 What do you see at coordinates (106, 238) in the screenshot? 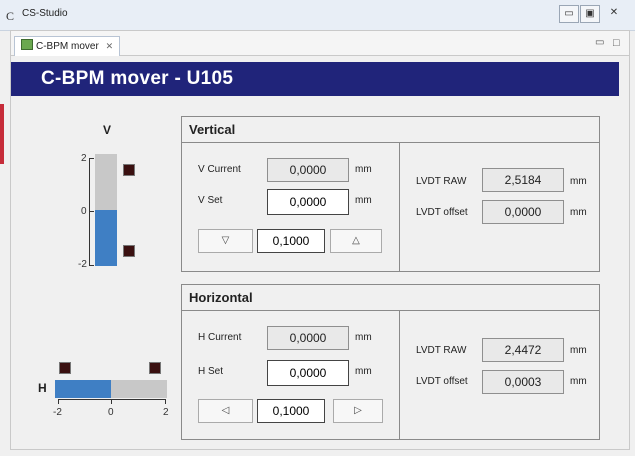
I see `v-meter-fill` at bounding box center [106, 238].